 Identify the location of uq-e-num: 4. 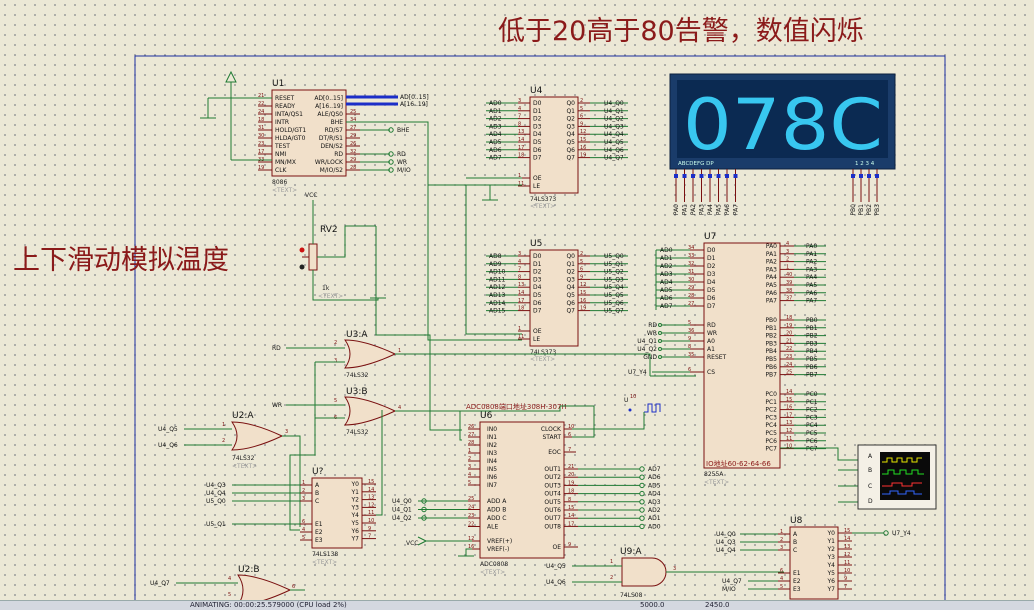
(303, 530).